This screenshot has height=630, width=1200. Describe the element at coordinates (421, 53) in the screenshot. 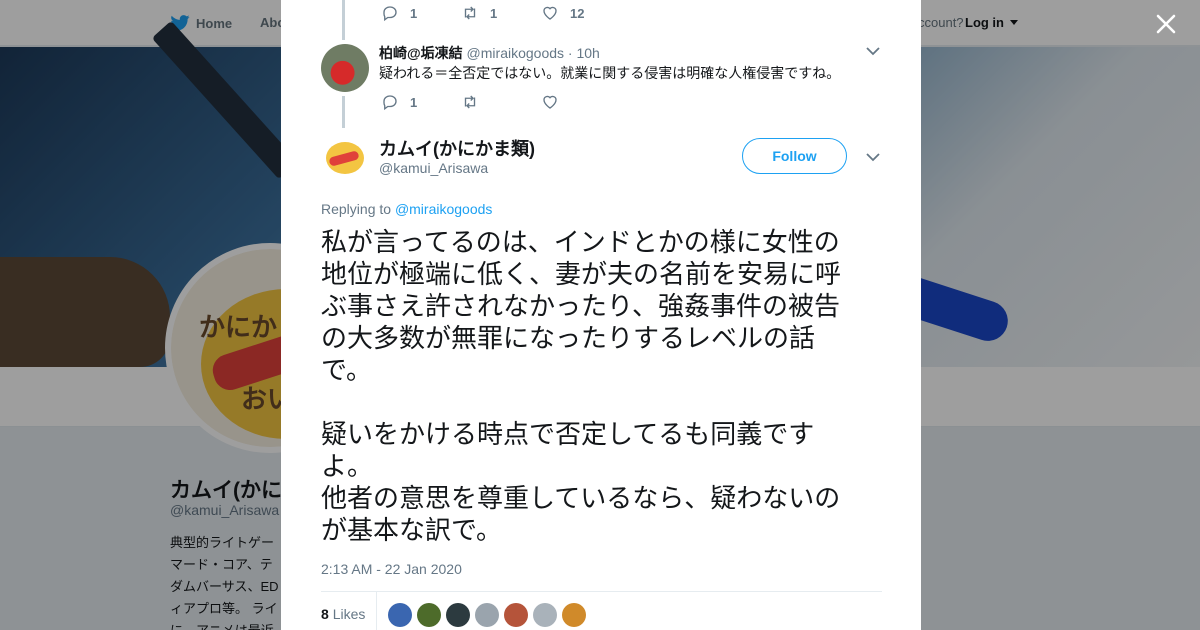

I see `reply-author-name: 柏崎@垢凍結` at that location.